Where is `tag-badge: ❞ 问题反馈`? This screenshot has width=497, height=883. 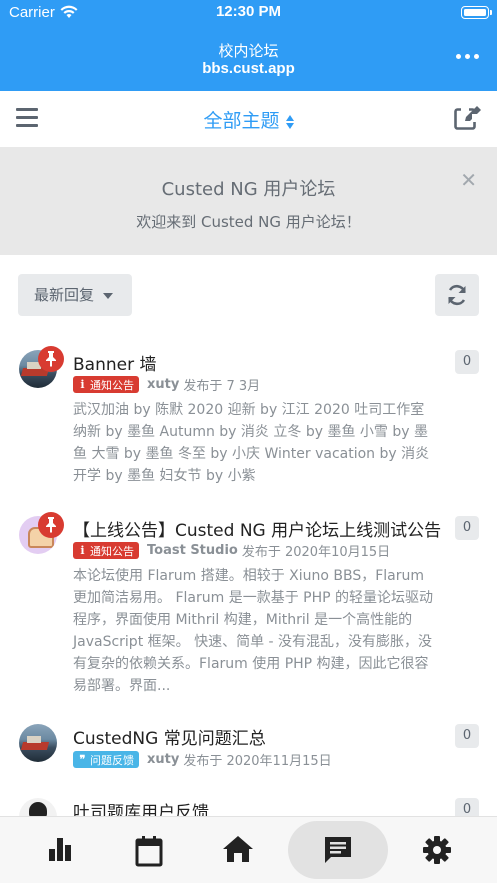
tag-badge: ❞ 问题反馈 is located at coordinates (106, 759).